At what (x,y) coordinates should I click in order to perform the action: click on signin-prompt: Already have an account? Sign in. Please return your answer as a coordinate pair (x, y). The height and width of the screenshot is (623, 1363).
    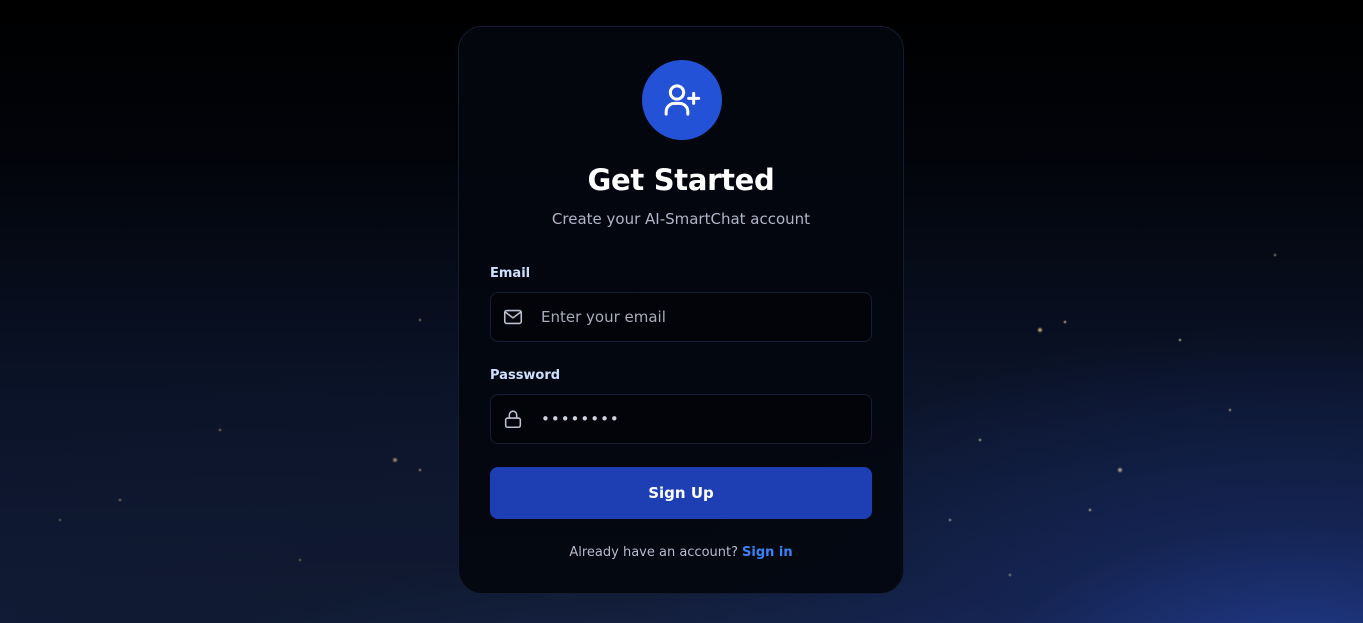
    Looking at the image, I should click on (681, 552).